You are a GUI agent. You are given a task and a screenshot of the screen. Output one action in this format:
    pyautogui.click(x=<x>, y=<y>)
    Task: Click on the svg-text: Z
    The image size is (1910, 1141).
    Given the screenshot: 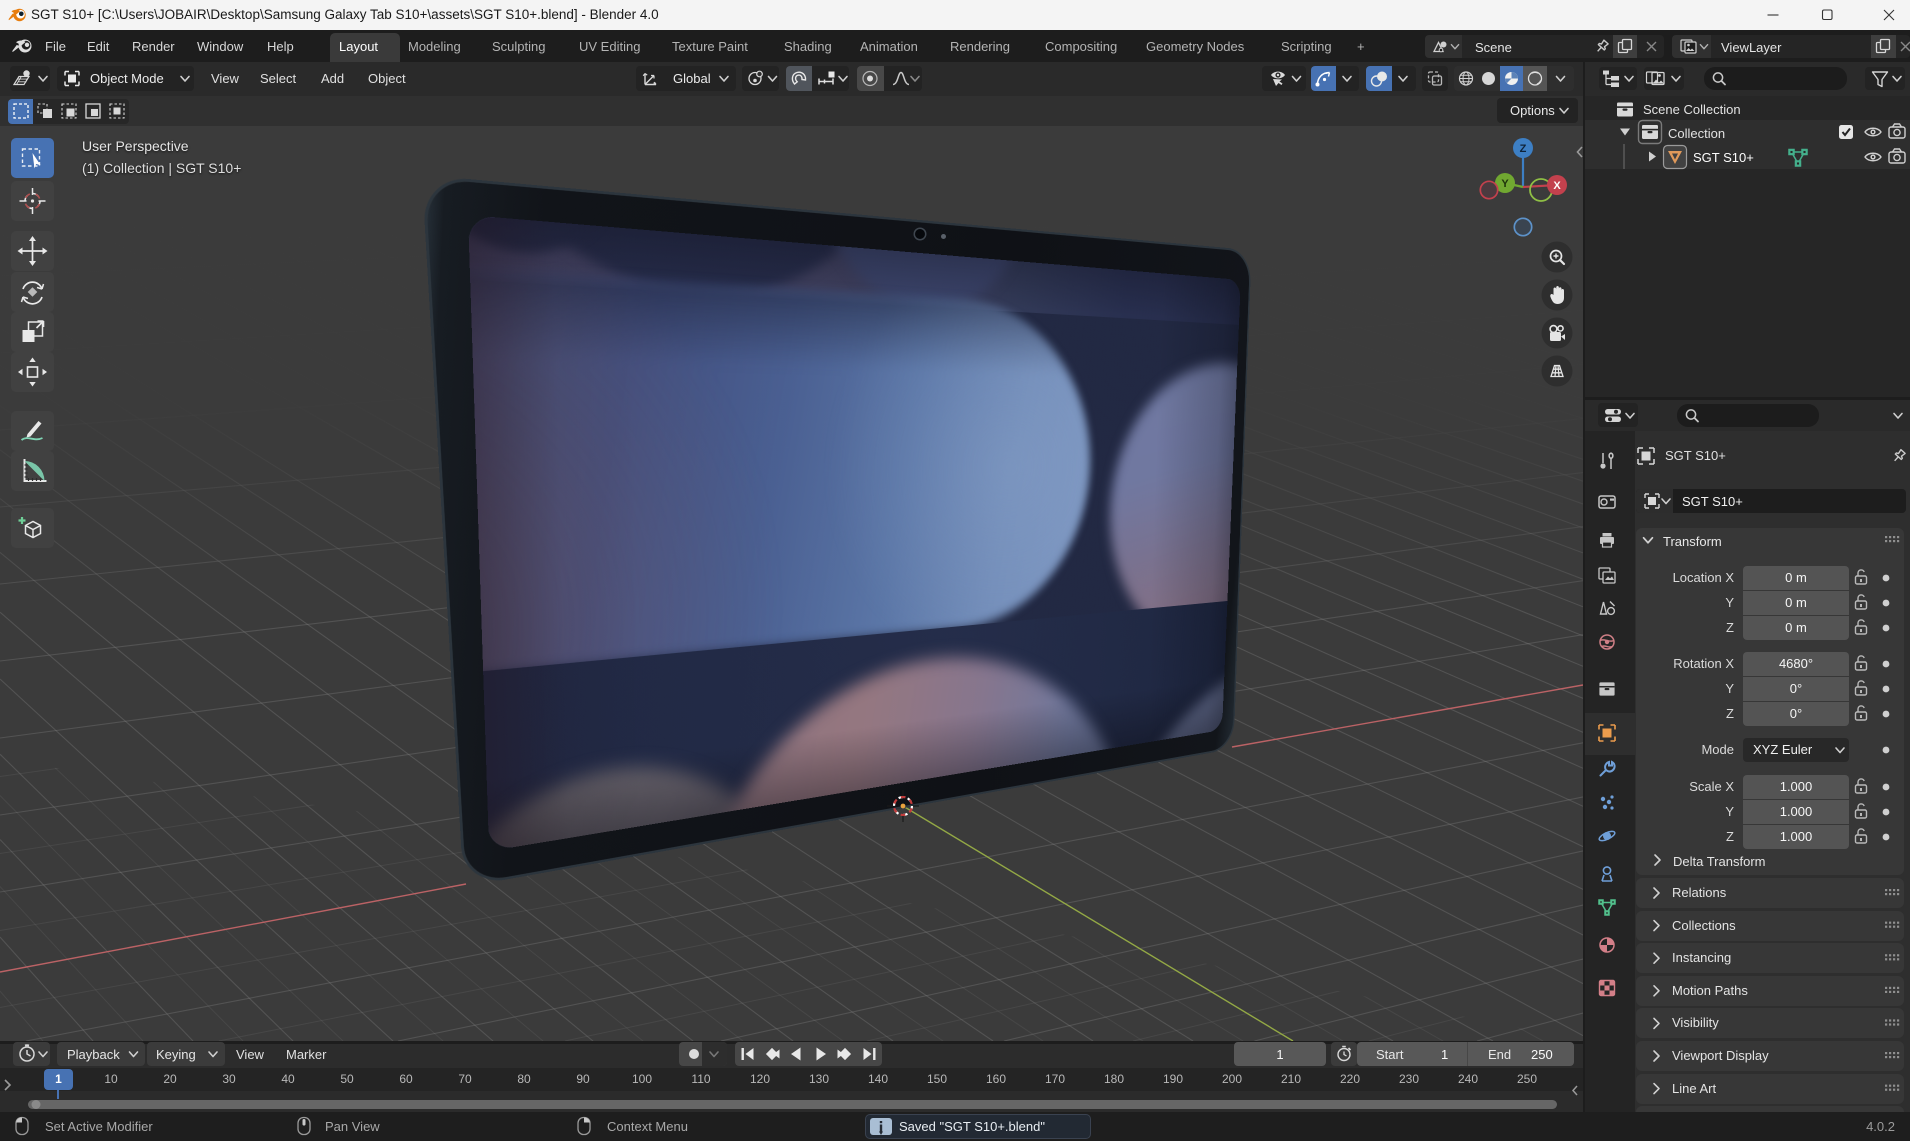 What is the action you would take?
    pyautogui.click(x=1523, y=149)
    